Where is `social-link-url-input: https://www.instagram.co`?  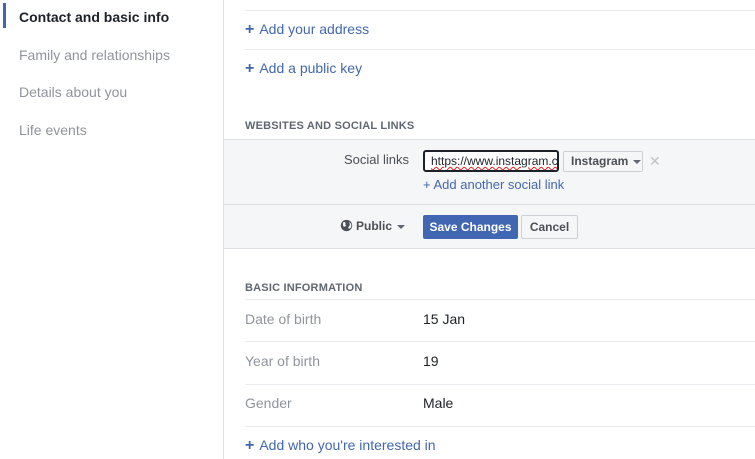
social-link-url-input: https://www.instagram.co is located at coordinates (491, 161).